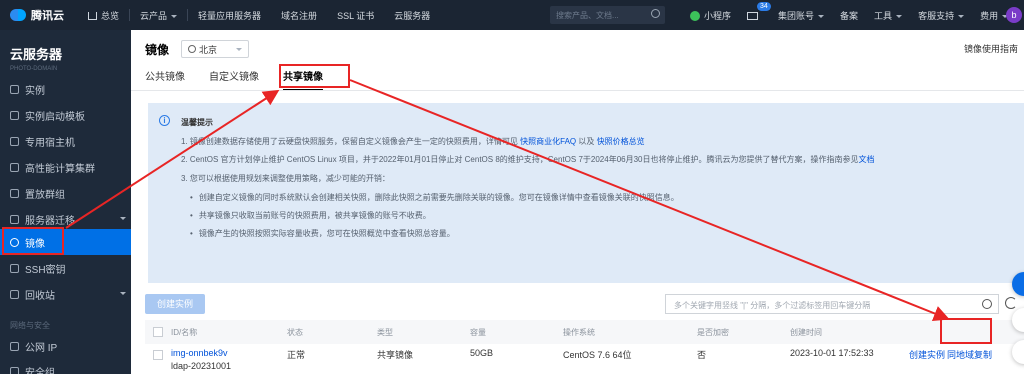 This screenshot has height=374, width=1024. Describe the element at coordinates (50, 221) in the screenshot. I see `sidebar-item-label: 服务器迁移` at that location.